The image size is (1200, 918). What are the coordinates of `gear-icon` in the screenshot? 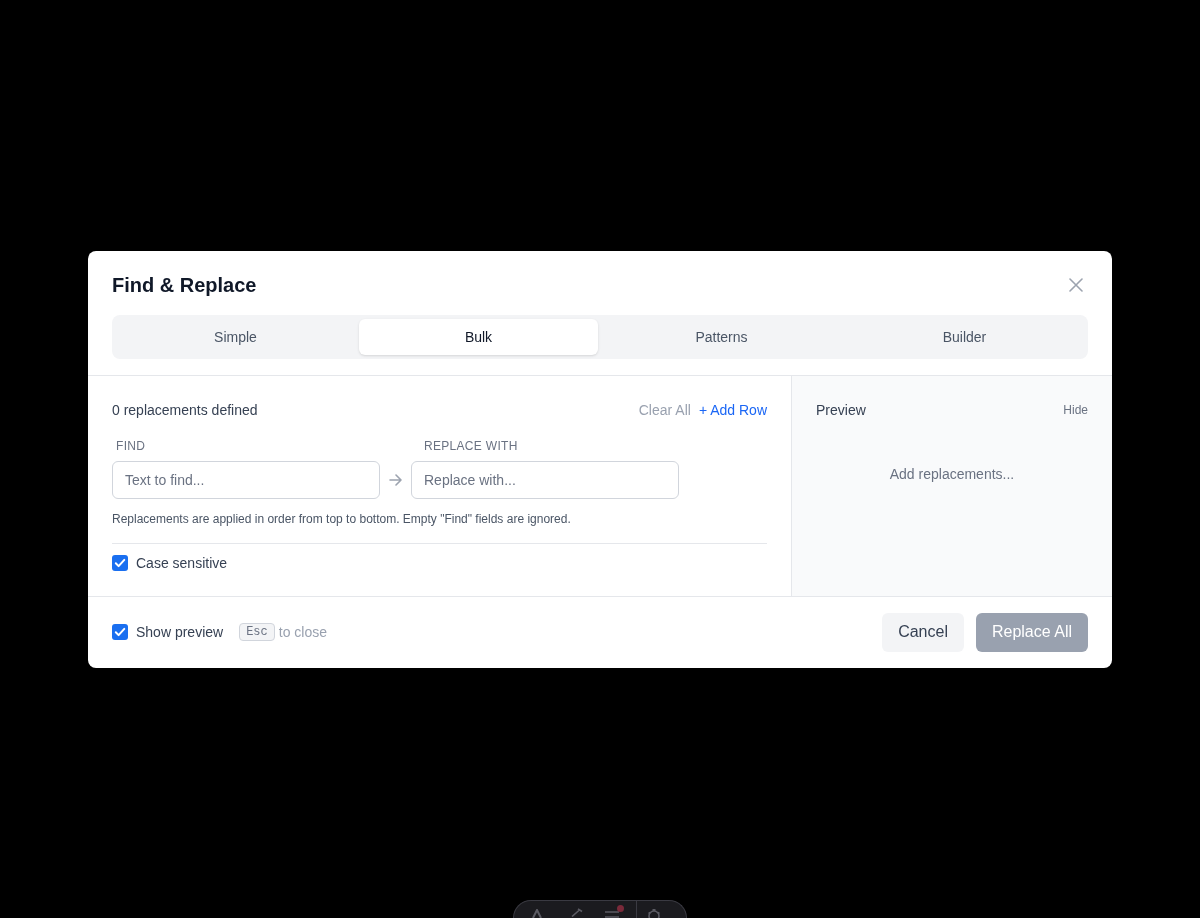 It's located at (654, 913).